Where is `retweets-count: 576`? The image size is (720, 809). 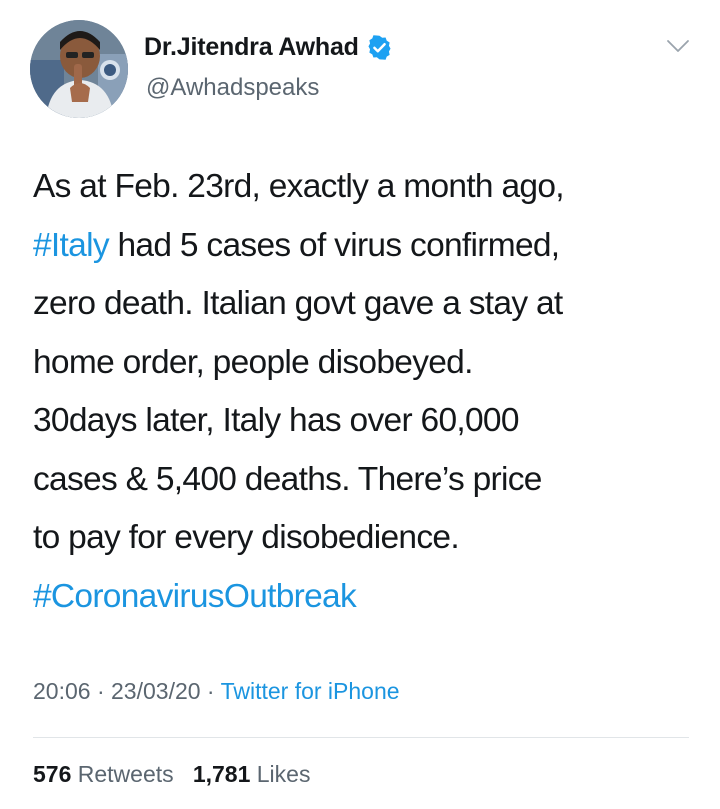 retweets-count: 576 is located at coordinates (52, 774).